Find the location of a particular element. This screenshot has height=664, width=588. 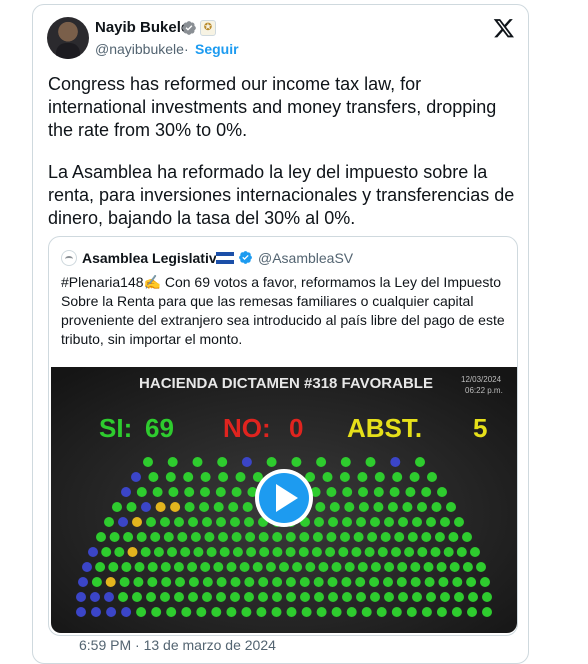

post-timestamp: 6:59 PM · 13 de marzo de 2024 is located at coordinates (177, 645).